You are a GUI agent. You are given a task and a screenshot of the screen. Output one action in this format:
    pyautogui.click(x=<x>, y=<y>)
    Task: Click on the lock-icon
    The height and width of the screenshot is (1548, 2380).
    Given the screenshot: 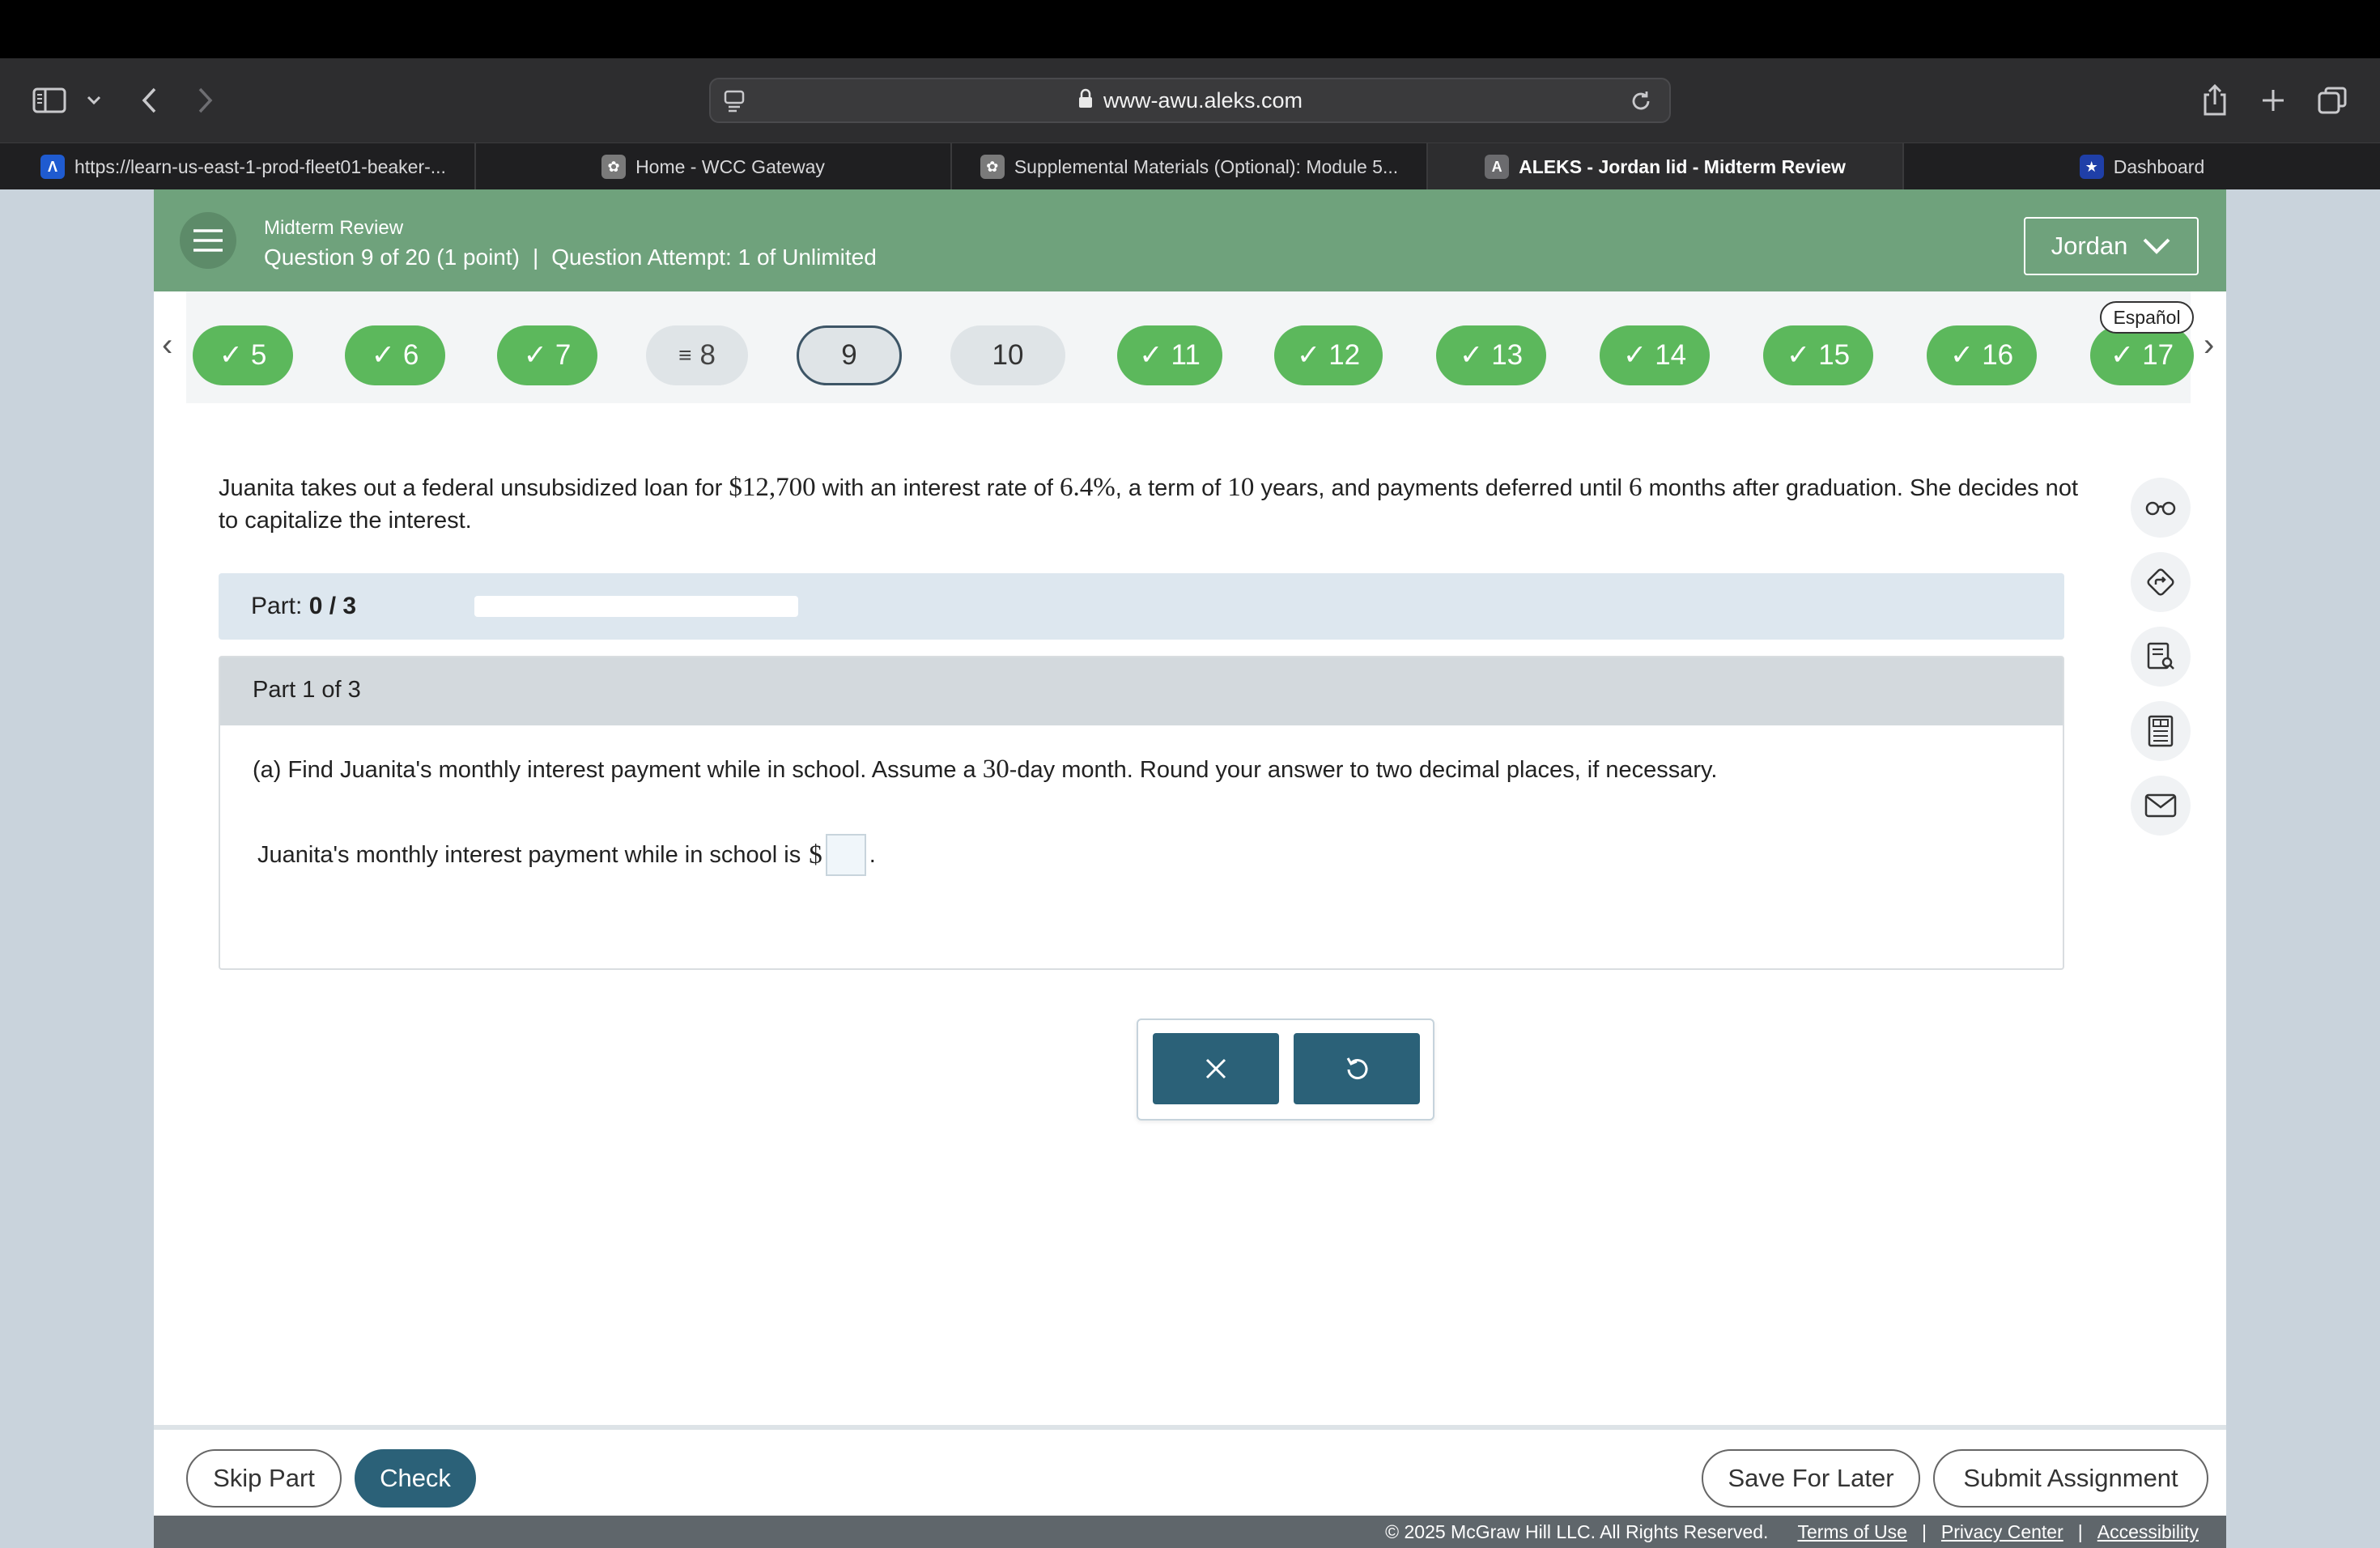 What is the action you would take?
    pyautogui.click(x=1085, y=100)
    